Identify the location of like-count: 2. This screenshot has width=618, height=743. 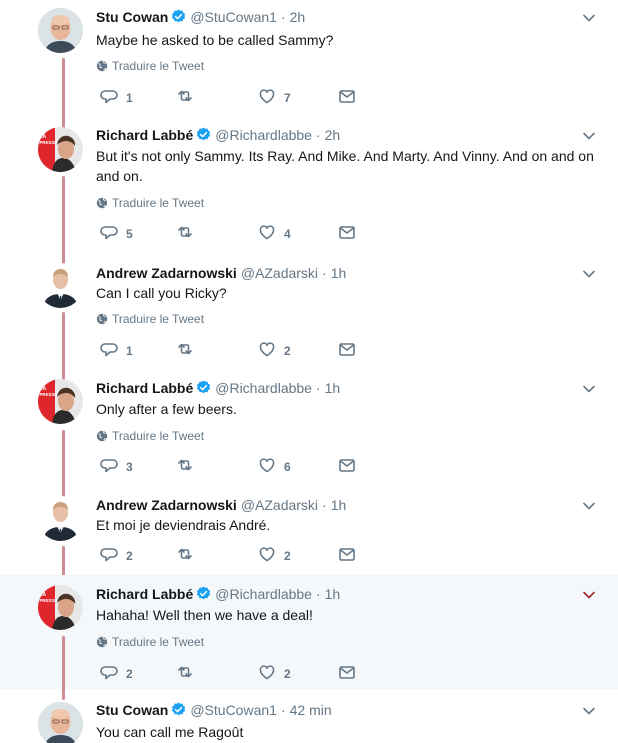
(287, 556).